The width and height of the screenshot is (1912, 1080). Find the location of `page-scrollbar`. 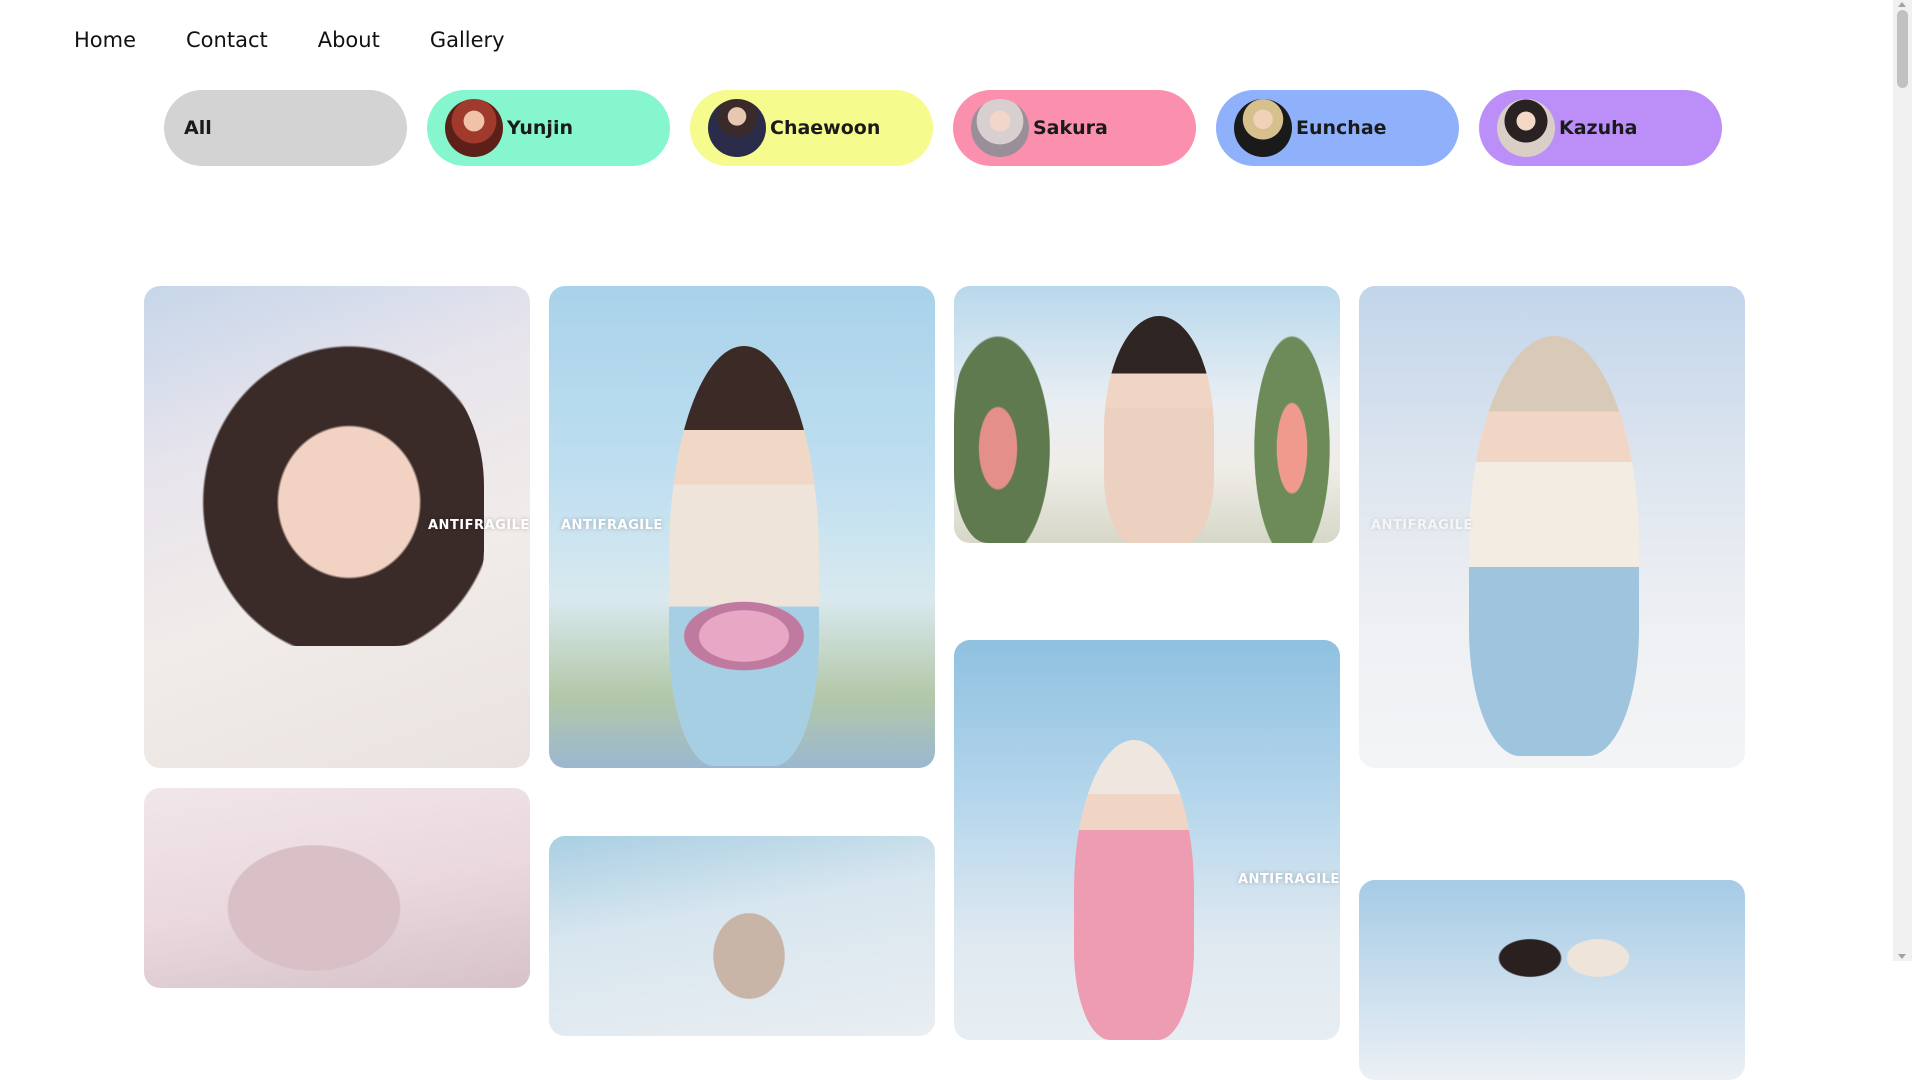

page-scrollbar is located at coordinates (1902, 480).